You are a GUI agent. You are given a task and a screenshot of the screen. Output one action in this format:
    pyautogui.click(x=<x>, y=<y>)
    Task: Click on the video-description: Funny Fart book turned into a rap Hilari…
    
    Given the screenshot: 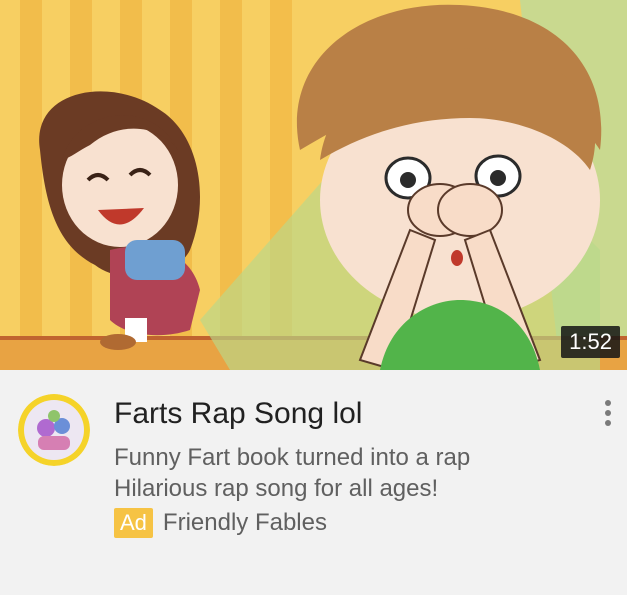 What is the action you would take?
    pyautogui.click(x=292, y=473)
    